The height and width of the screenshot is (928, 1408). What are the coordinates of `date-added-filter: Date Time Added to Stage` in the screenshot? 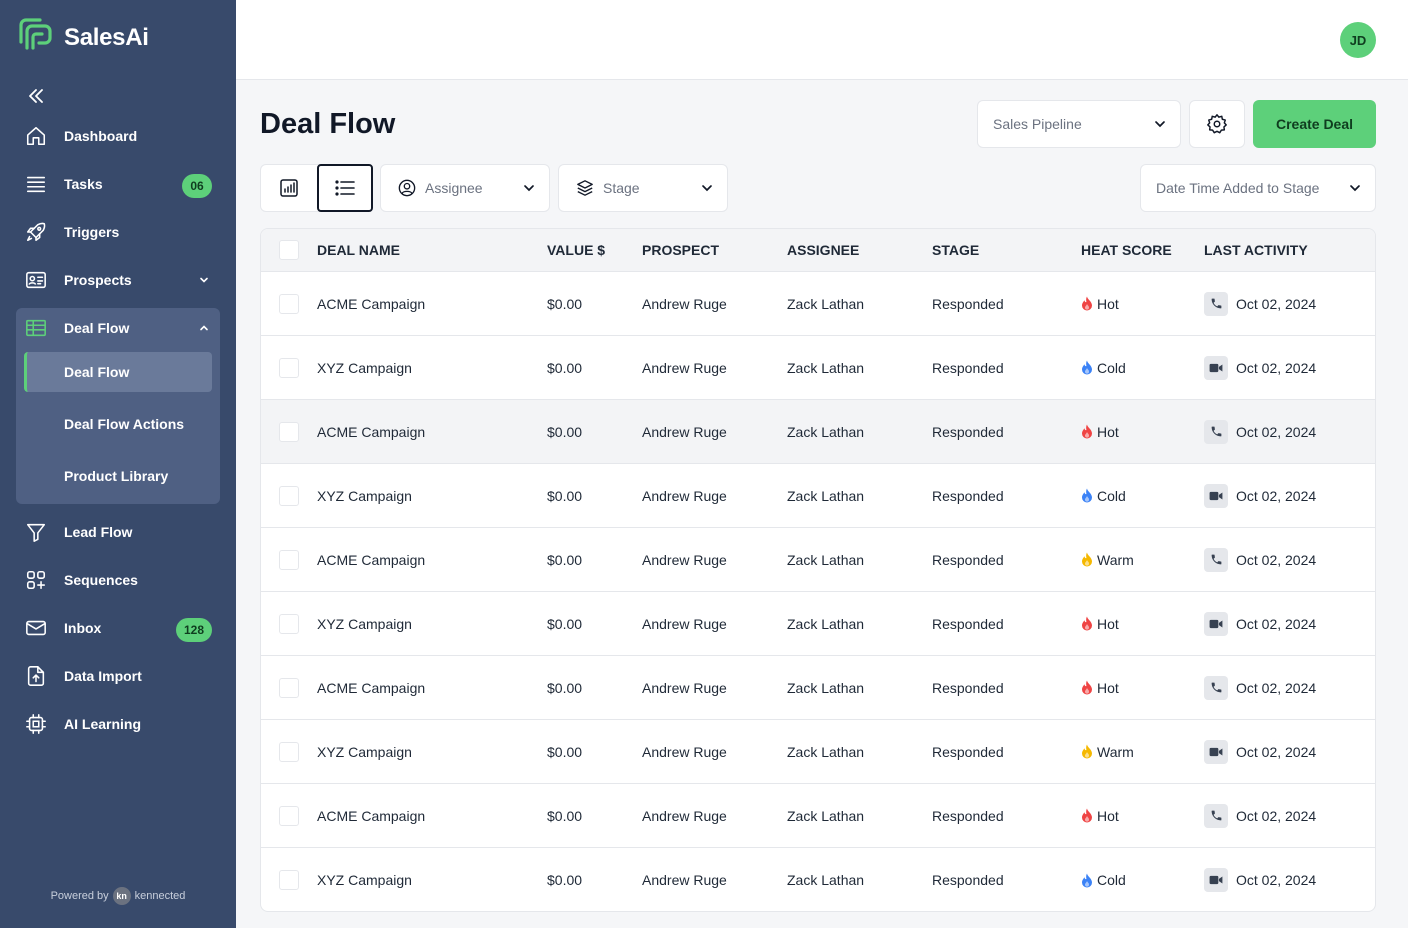 It's located at (1258, 188).